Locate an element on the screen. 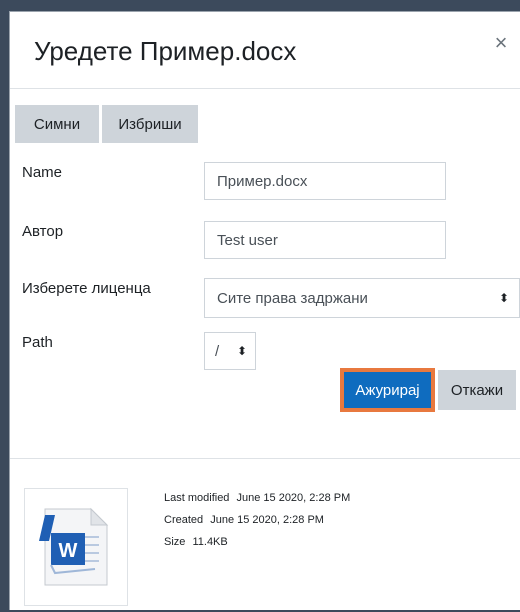 The width and height of the screenshot is (520, 612). section-divider is located at coordinates (265, 458).